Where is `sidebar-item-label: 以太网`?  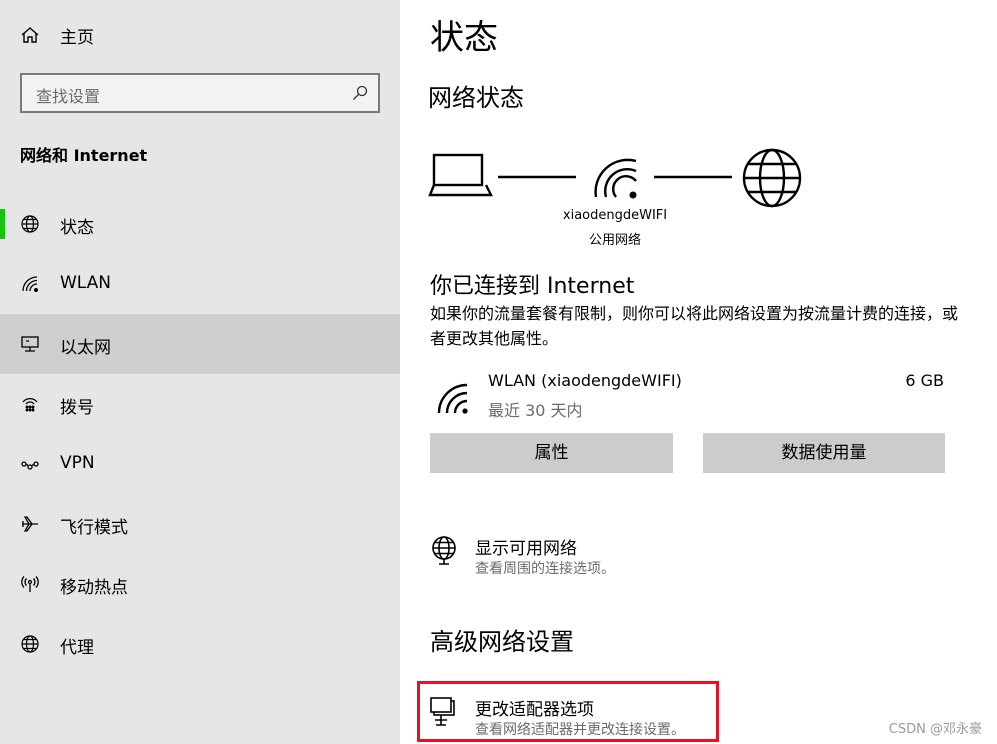
sidebar-item-label: 以太网 is located at coordinates (85, 348).